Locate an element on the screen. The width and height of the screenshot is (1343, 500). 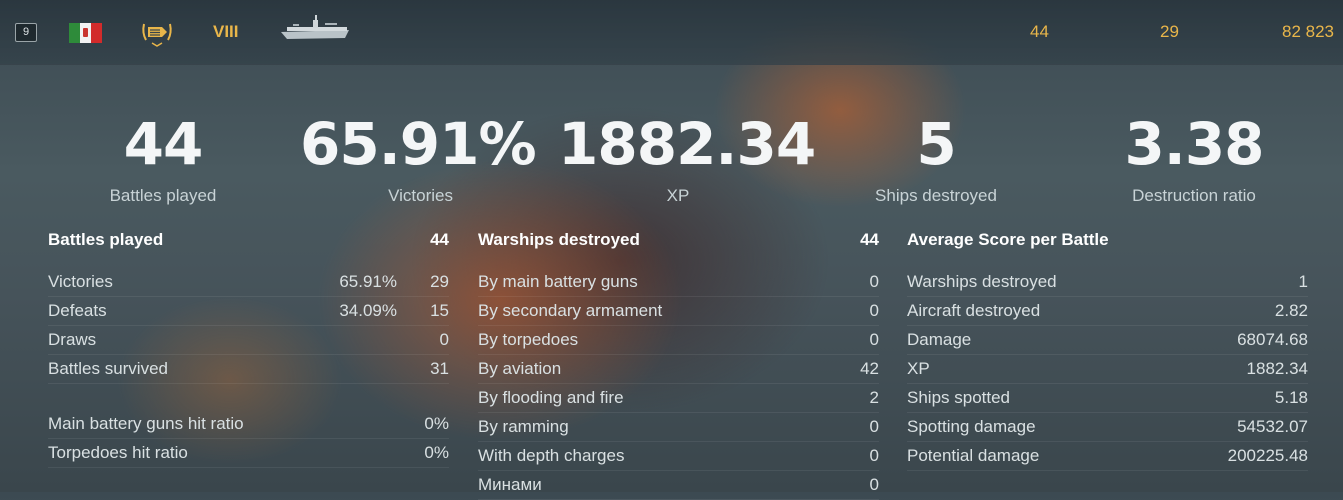
summary-label: Victories is located at coordinates (420, 195).